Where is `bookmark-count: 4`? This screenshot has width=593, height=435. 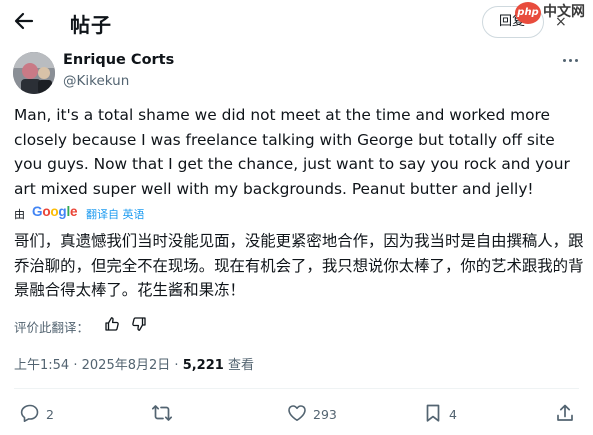
bookmark-count: 4 is located at coordinates (453, 414).